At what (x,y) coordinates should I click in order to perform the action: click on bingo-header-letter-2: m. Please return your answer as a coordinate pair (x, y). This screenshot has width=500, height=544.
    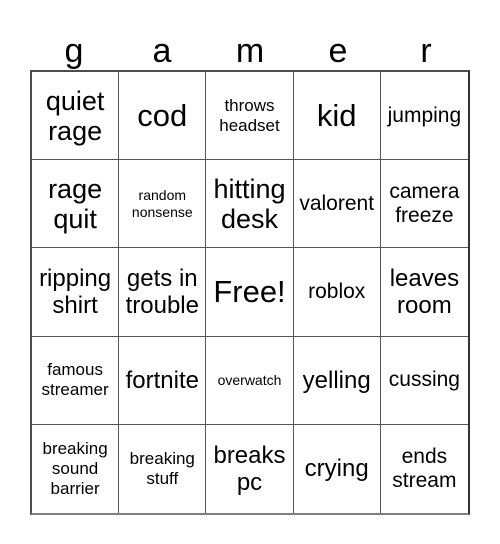
    Looking at the image, I should click on (250, 51).